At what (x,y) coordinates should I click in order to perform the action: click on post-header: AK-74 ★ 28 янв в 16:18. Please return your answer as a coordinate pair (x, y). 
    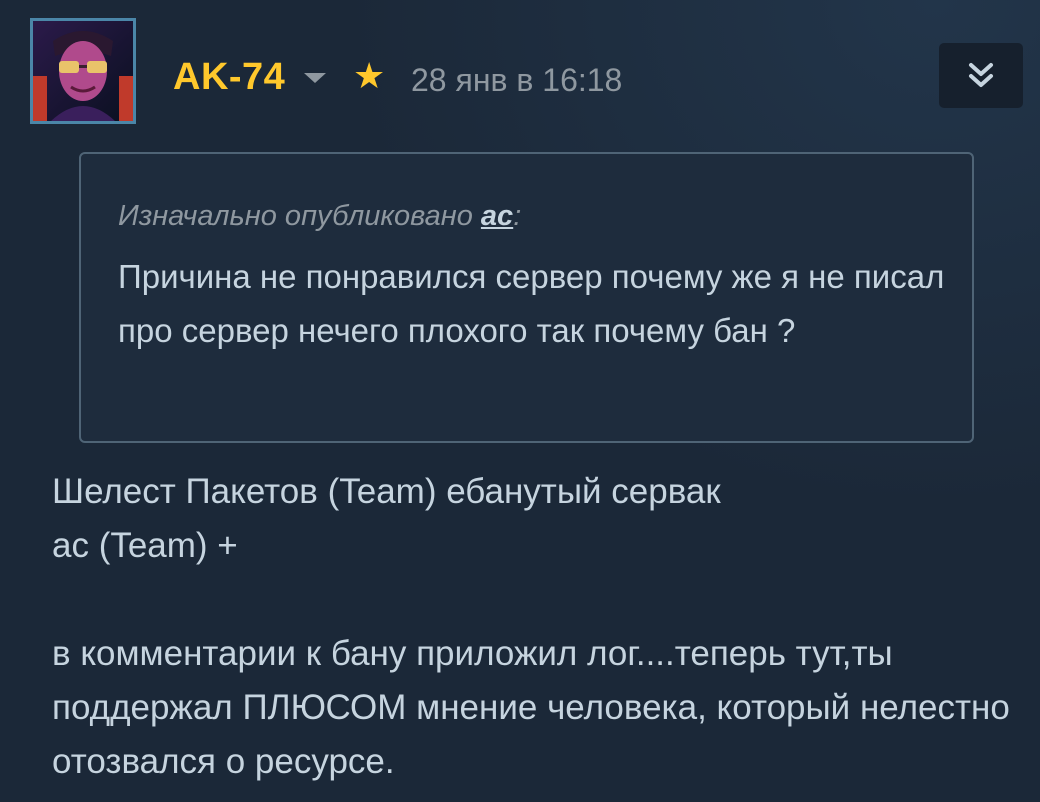
    Looking at the image, I should click on (526, 72).